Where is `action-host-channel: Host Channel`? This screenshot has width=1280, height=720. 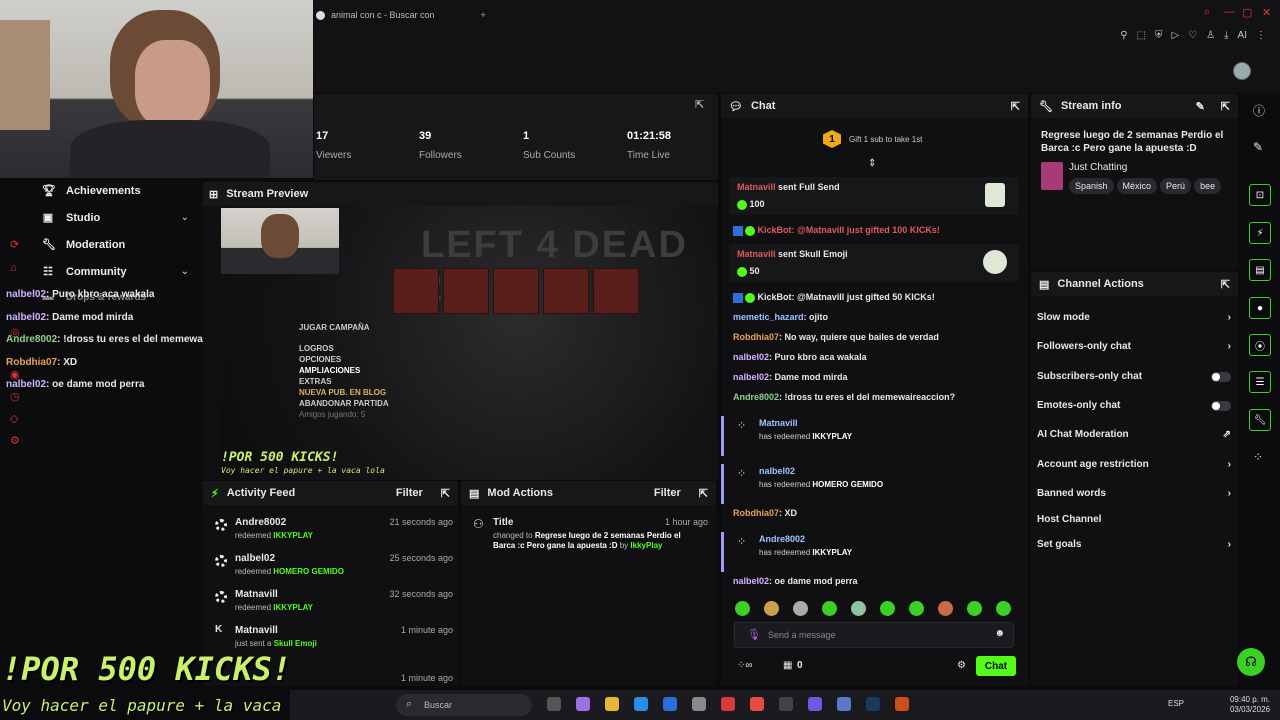
action-host-channel: Host Channel is located at coordinates (1134, 519).